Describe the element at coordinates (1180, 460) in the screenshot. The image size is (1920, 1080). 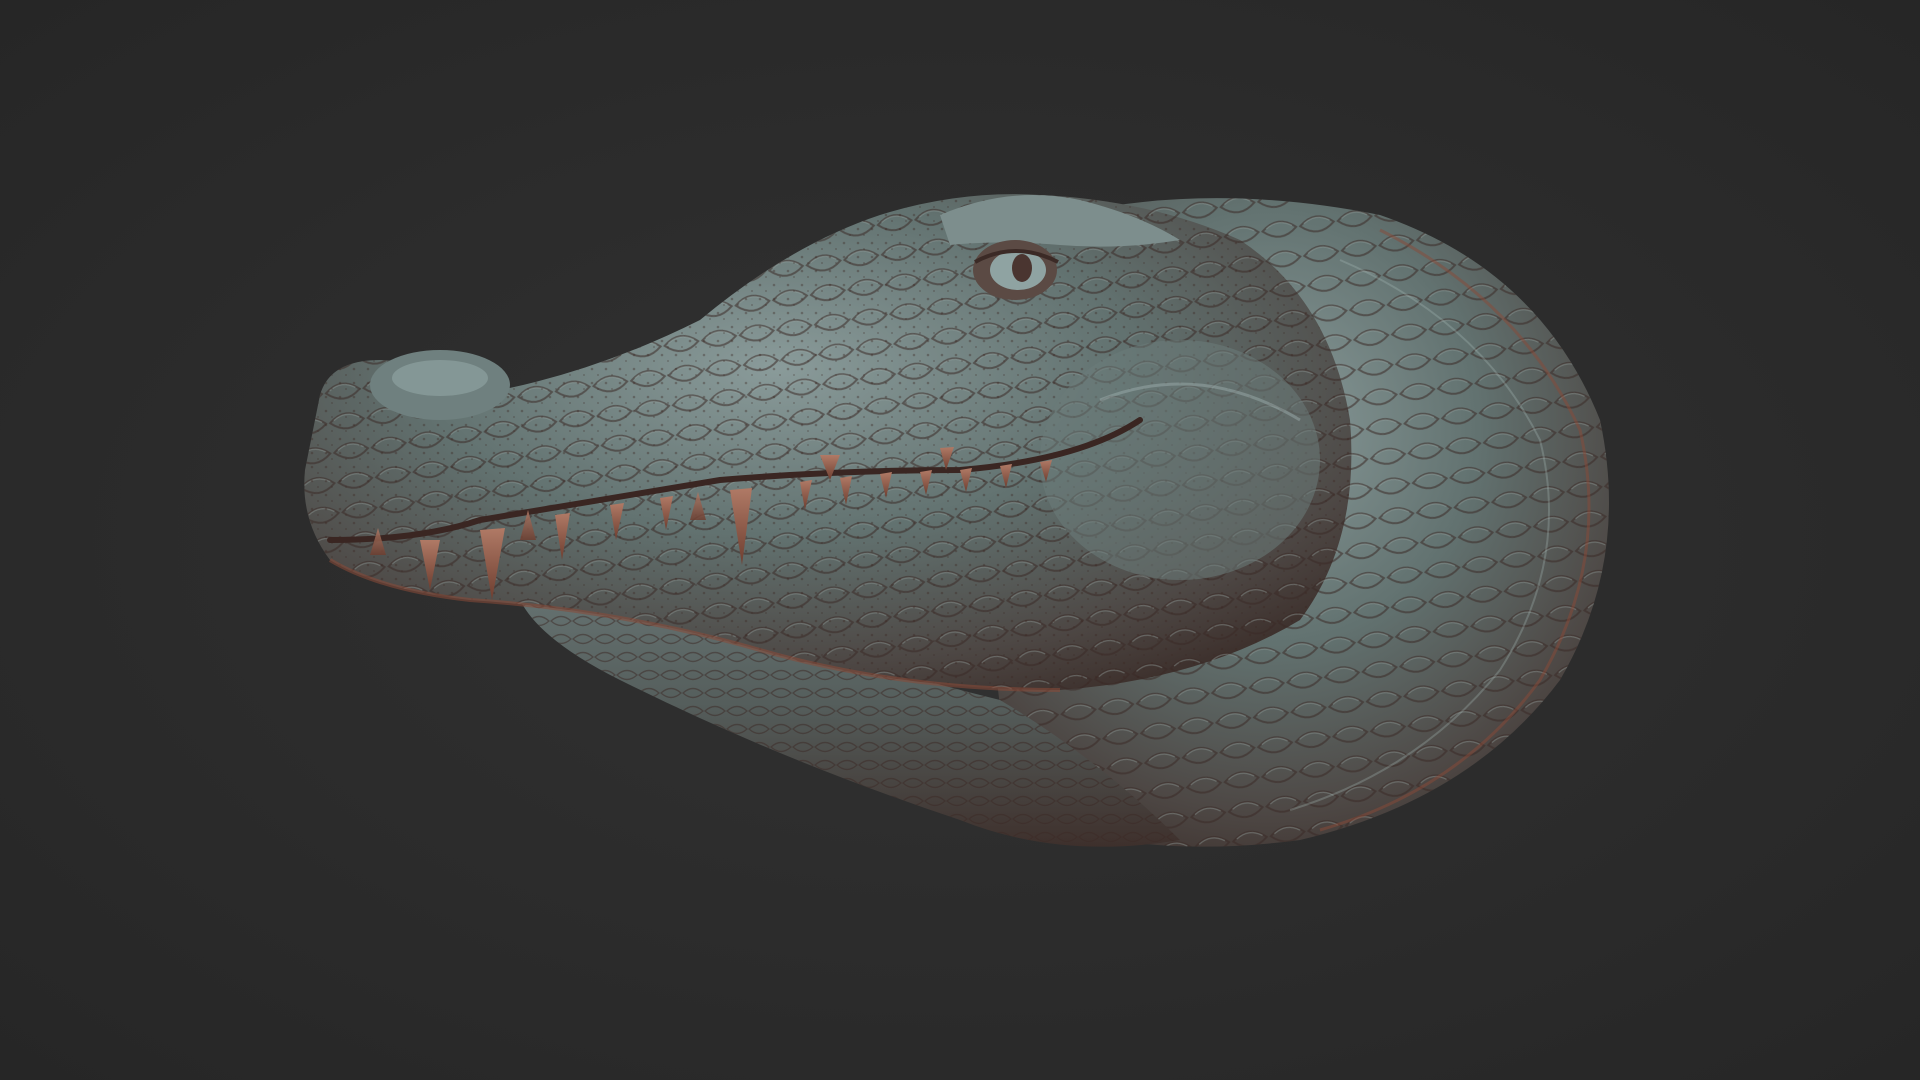
I see `cheek` at that location.